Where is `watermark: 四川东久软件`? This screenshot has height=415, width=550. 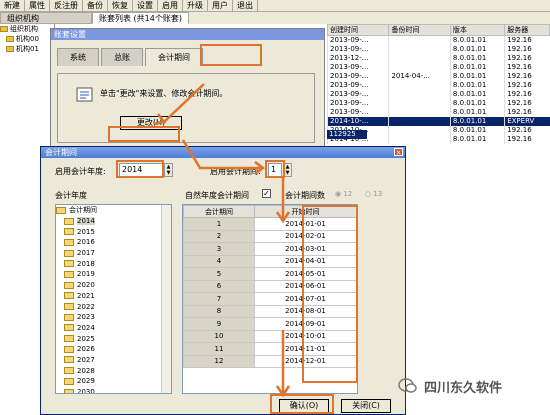
watermark: 四川东久软件 is located at coordinates (473, 386).